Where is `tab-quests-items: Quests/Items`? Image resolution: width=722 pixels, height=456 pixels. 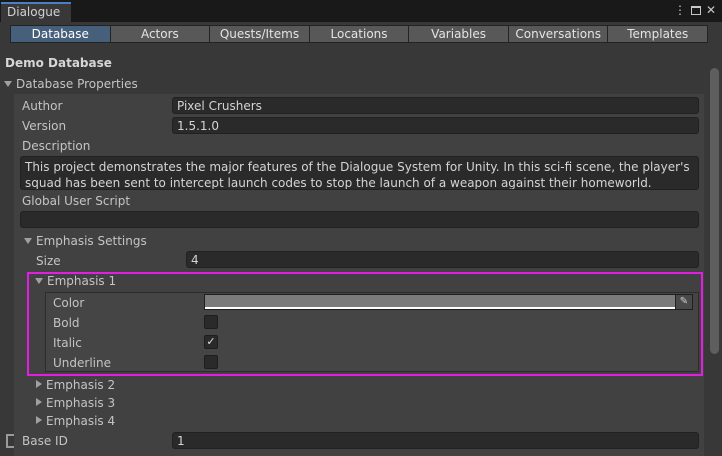
tab-quests-items: Quests/Items is located at coordinates (259, 34).